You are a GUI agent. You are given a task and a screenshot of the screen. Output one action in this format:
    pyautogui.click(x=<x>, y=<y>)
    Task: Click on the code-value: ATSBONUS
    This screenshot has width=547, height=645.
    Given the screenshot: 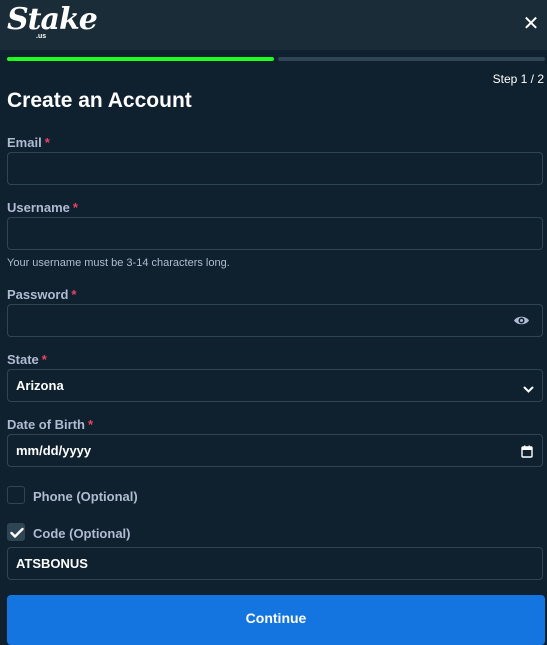 What is the action you would take?
    pyautogui.click(x=52, y=563)
    